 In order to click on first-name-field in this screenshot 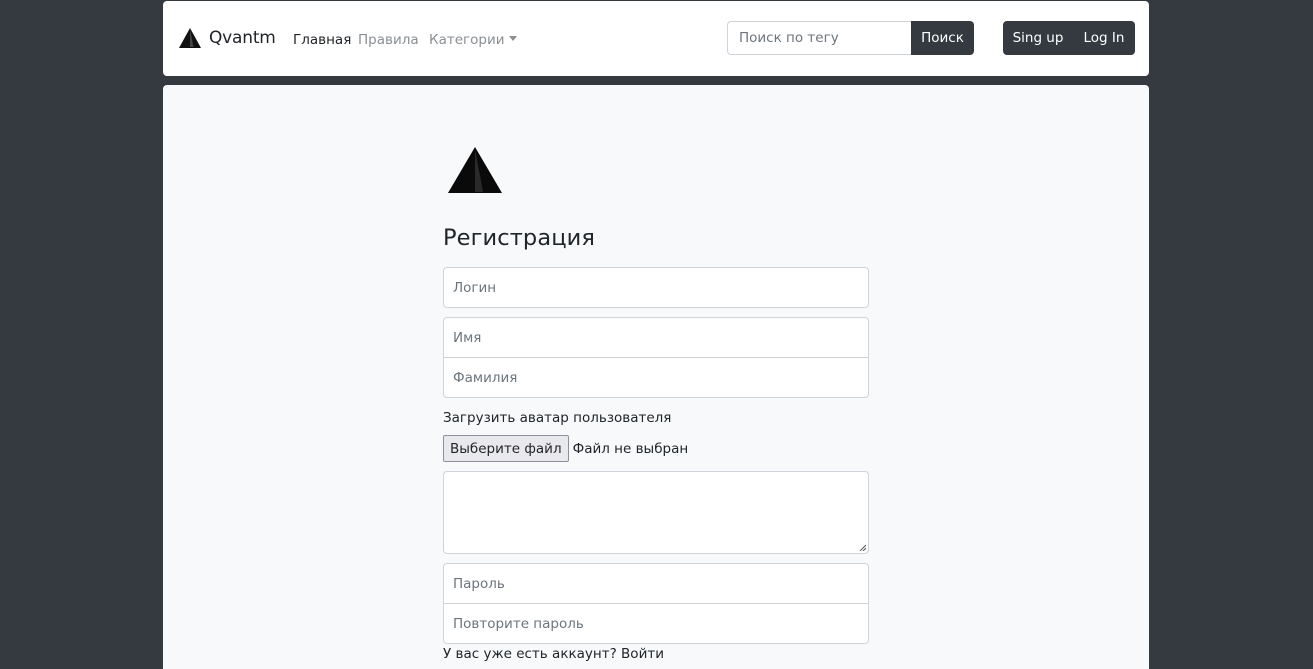, I will do `click(656, 337)`.